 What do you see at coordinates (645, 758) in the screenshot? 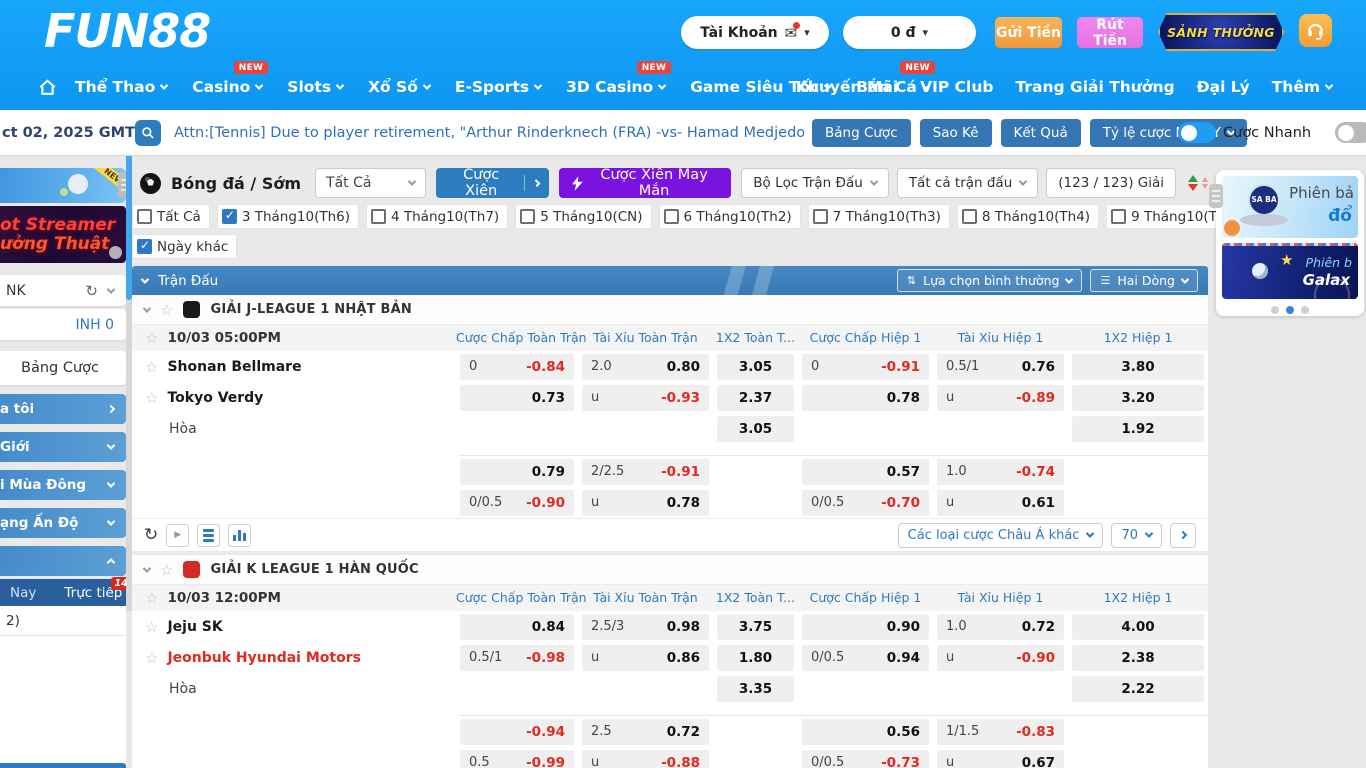
I see `odds-box: u -0.88` at bounding box center [645, 758].